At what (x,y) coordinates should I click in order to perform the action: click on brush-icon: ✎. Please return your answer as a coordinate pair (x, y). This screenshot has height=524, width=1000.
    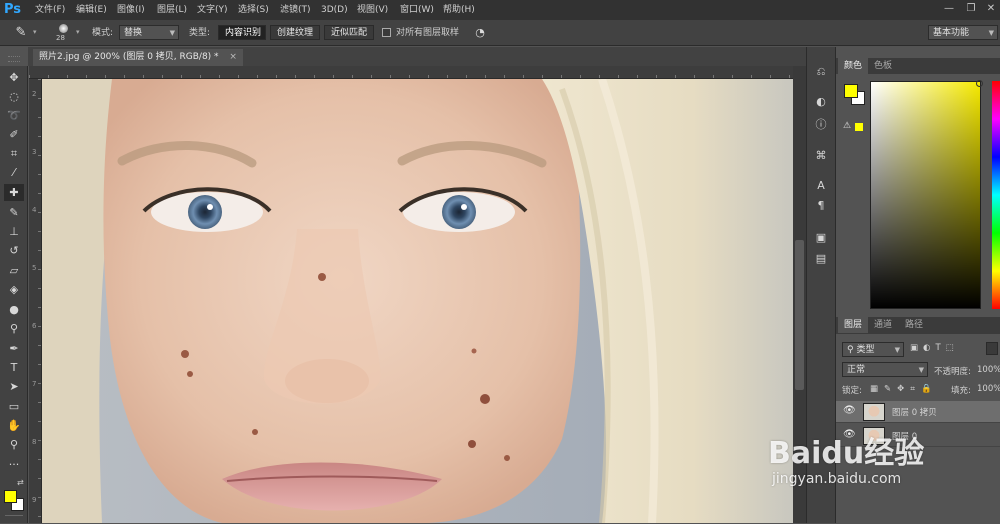
    Looking at the image, I should click on (14, 212).